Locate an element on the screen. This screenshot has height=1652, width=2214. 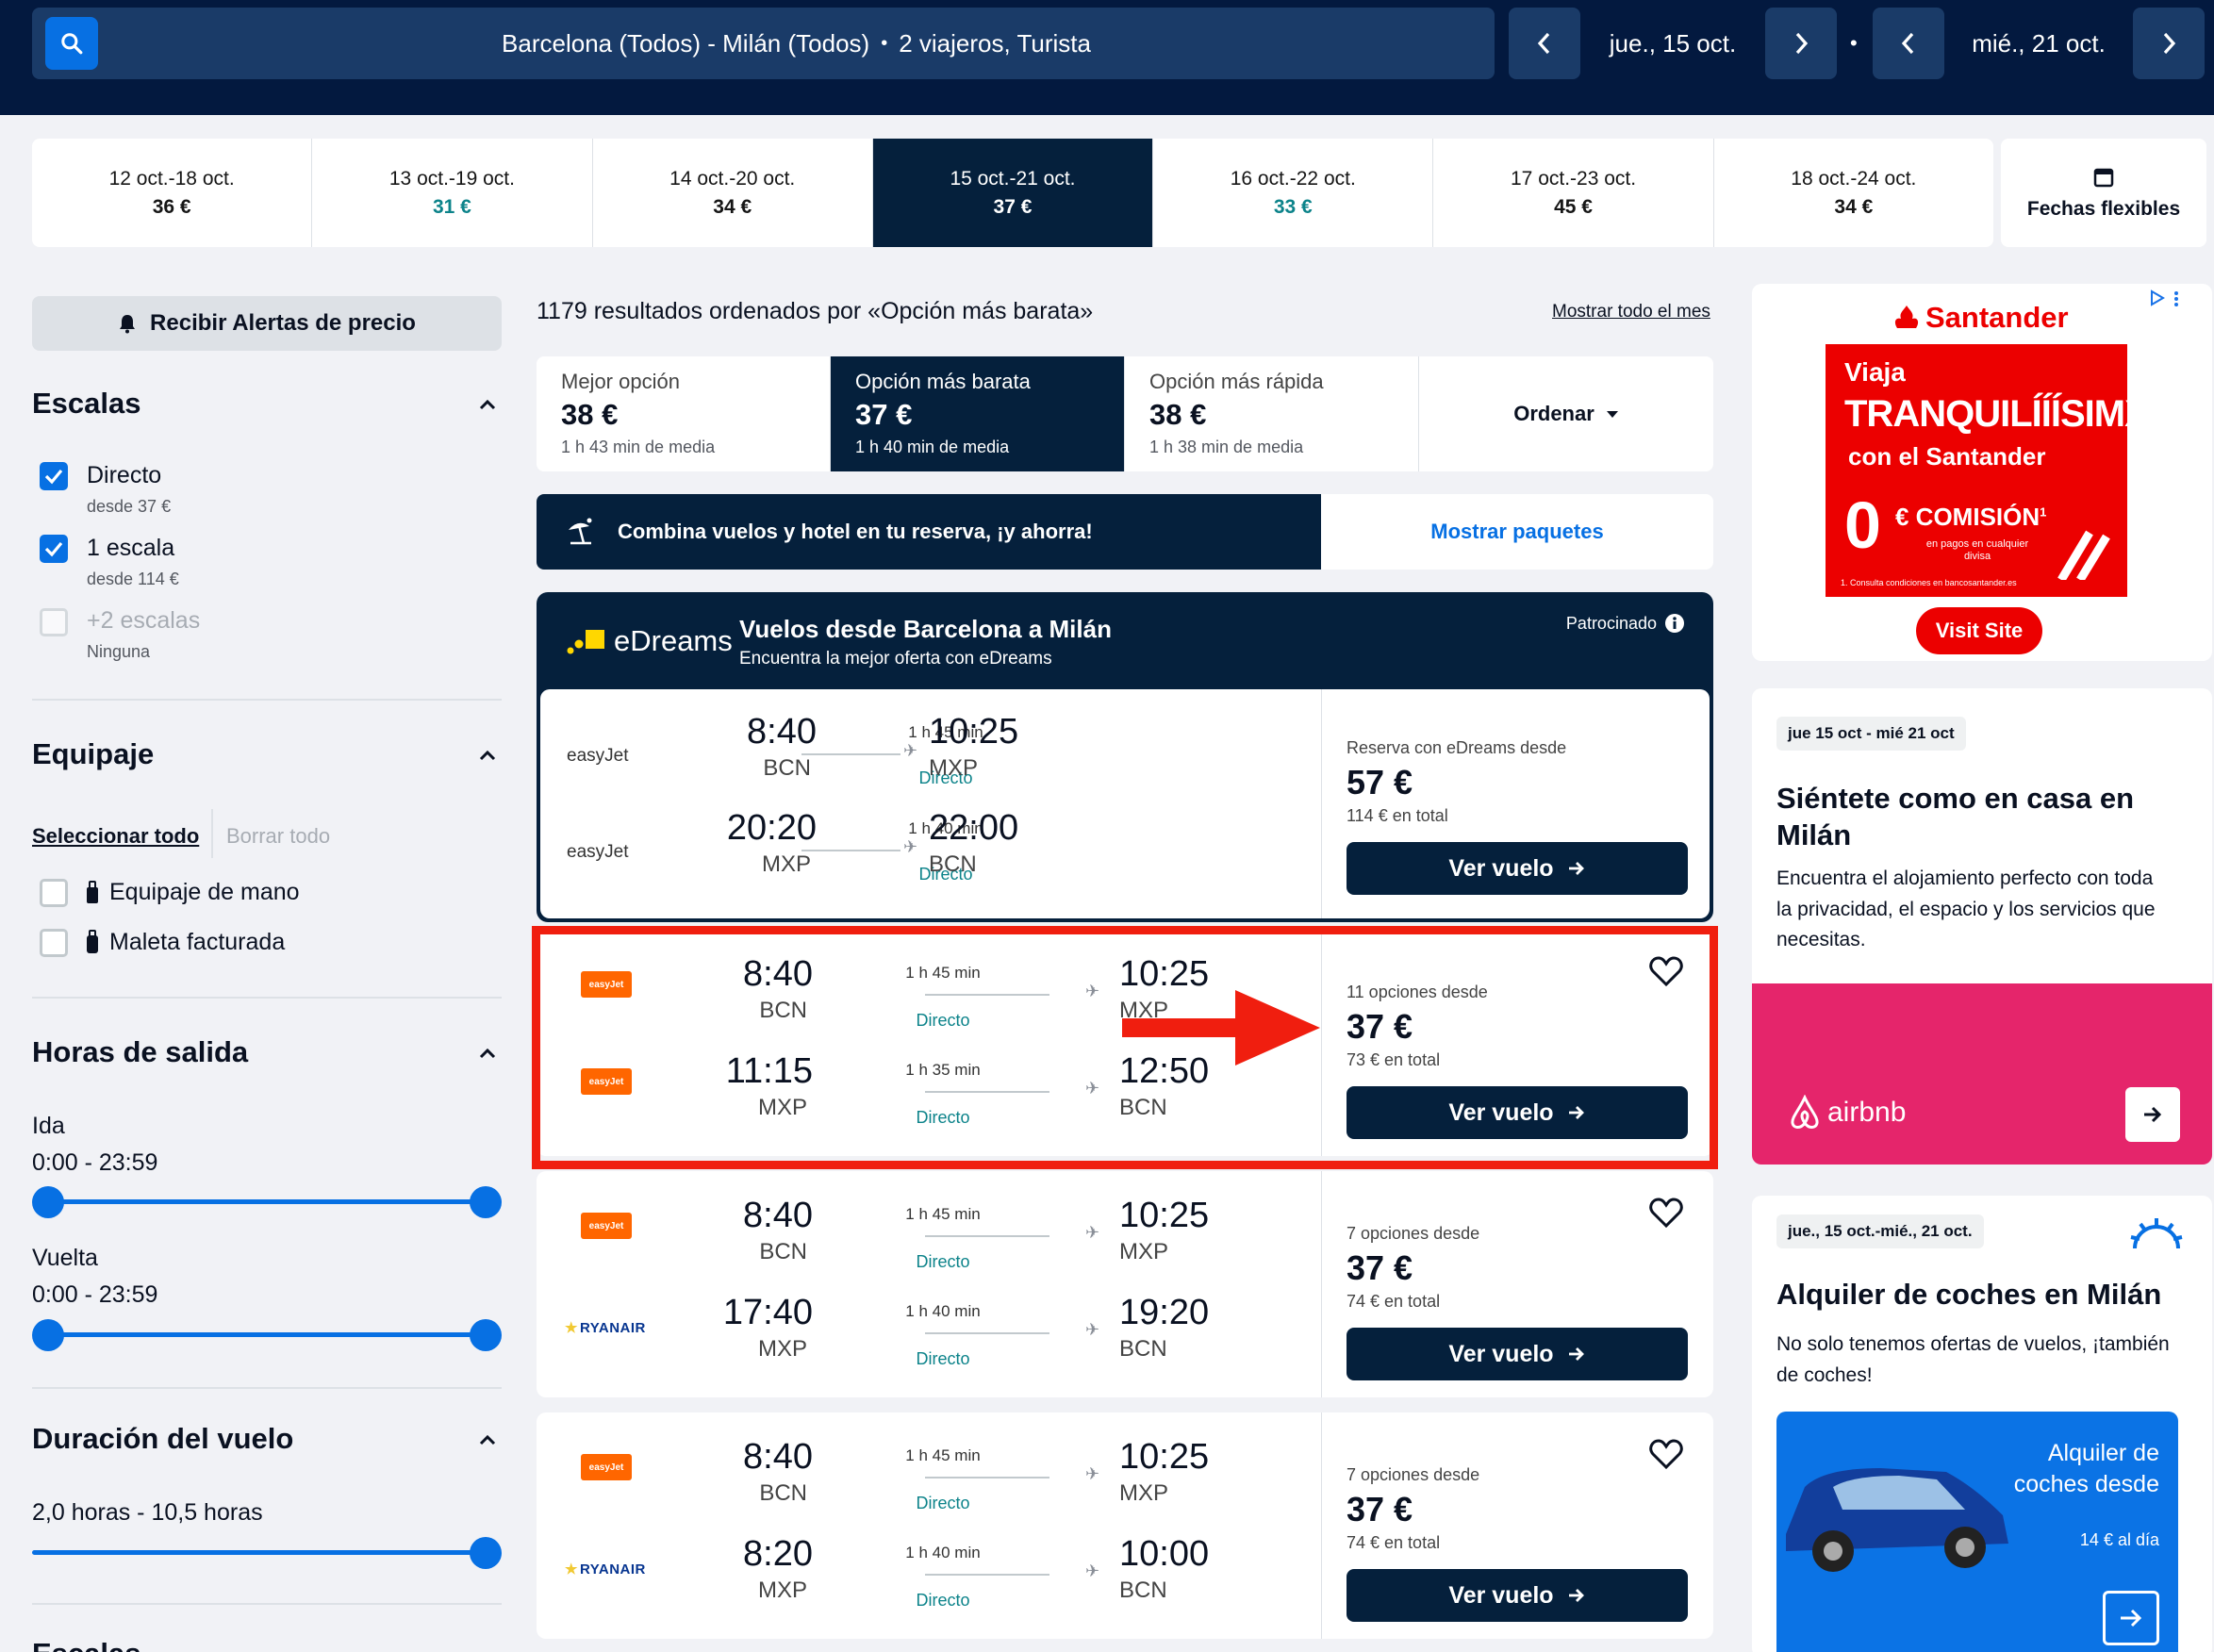
date-range: 14 oct.-20 oct. is located at coordinates (732, 178).